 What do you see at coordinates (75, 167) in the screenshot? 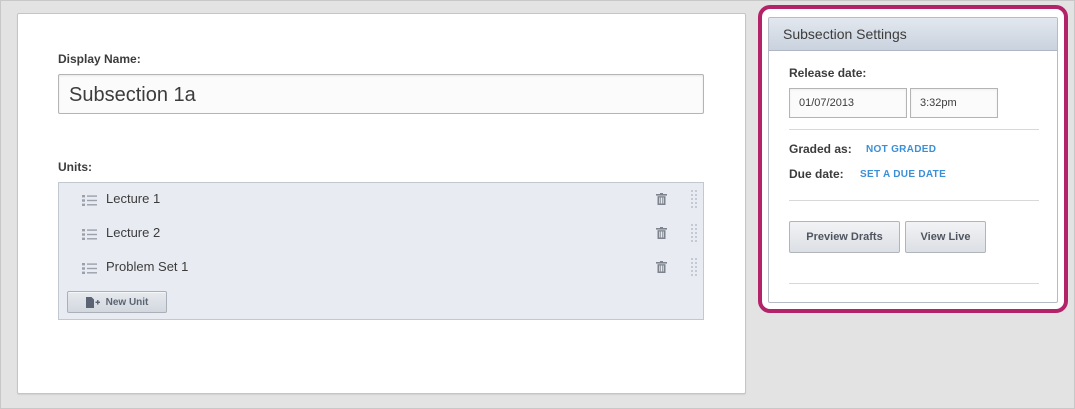
I see `units-label: Units:` at bounding box center [75, 167].